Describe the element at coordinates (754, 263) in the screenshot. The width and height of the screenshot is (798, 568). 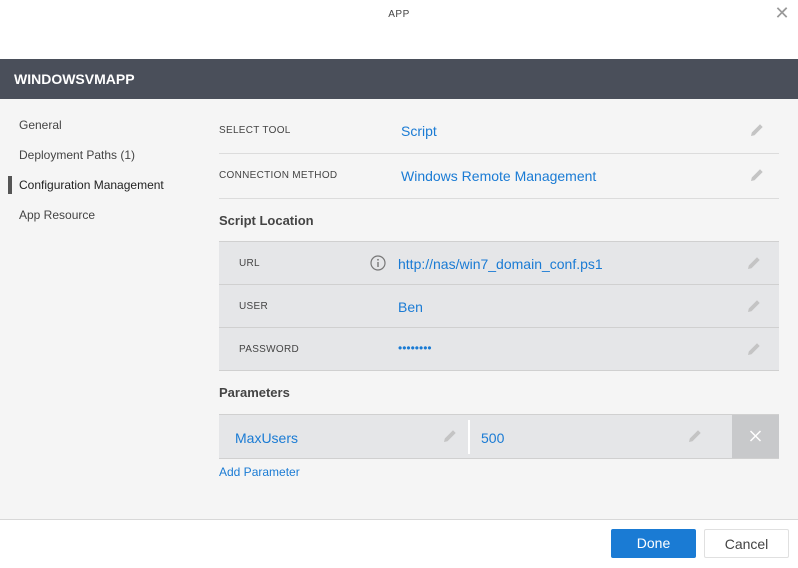
I see `edit-url-pencil-icon` at that location.